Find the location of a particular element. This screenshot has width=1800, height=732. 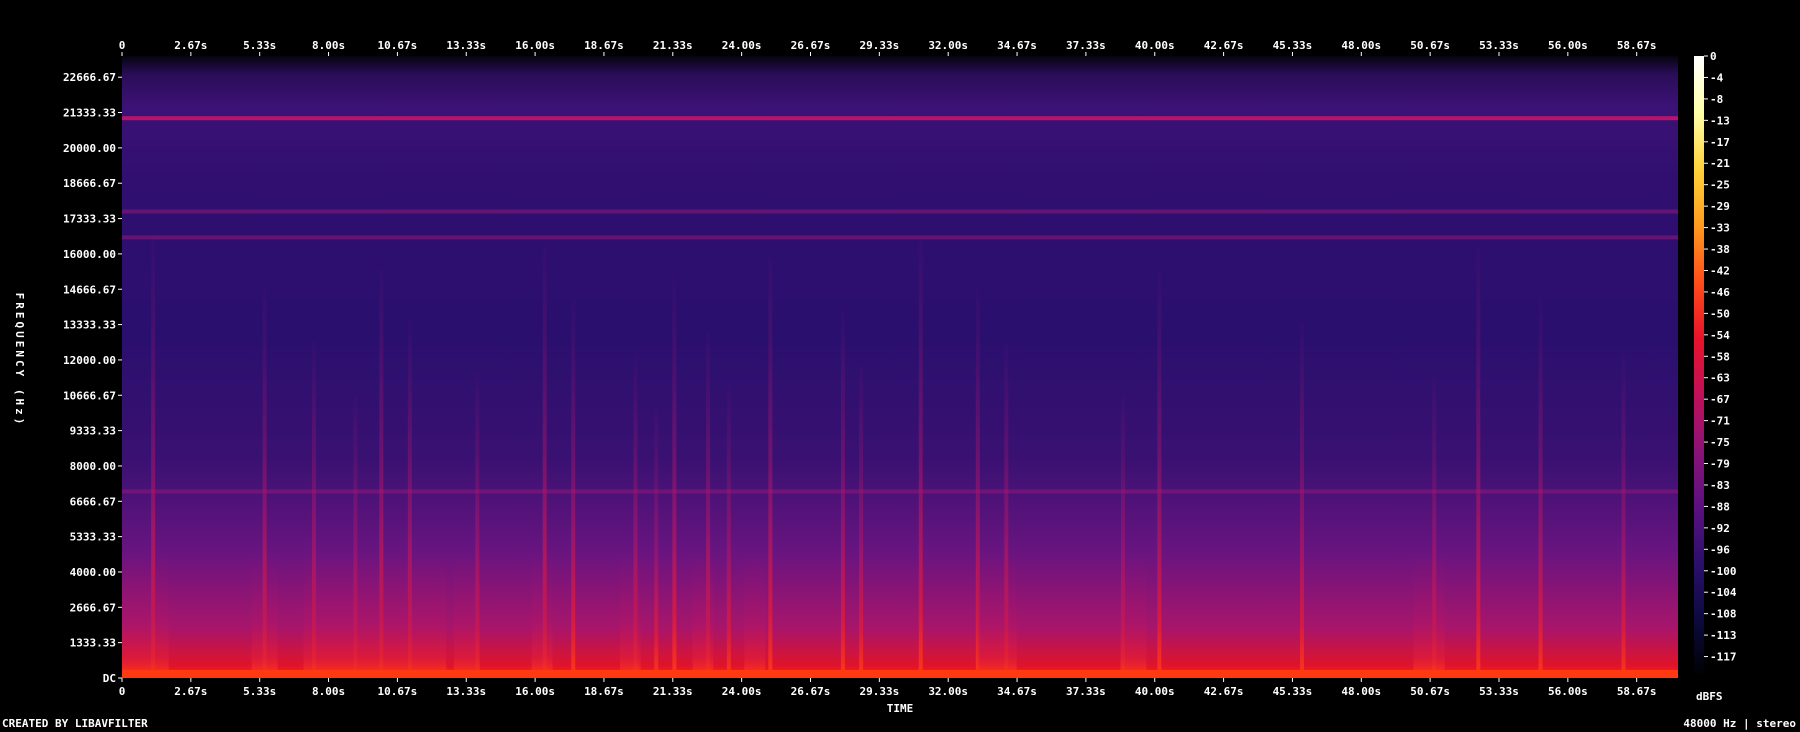

y-tick-label: 1333.33 is located at coordinates (93, 643).